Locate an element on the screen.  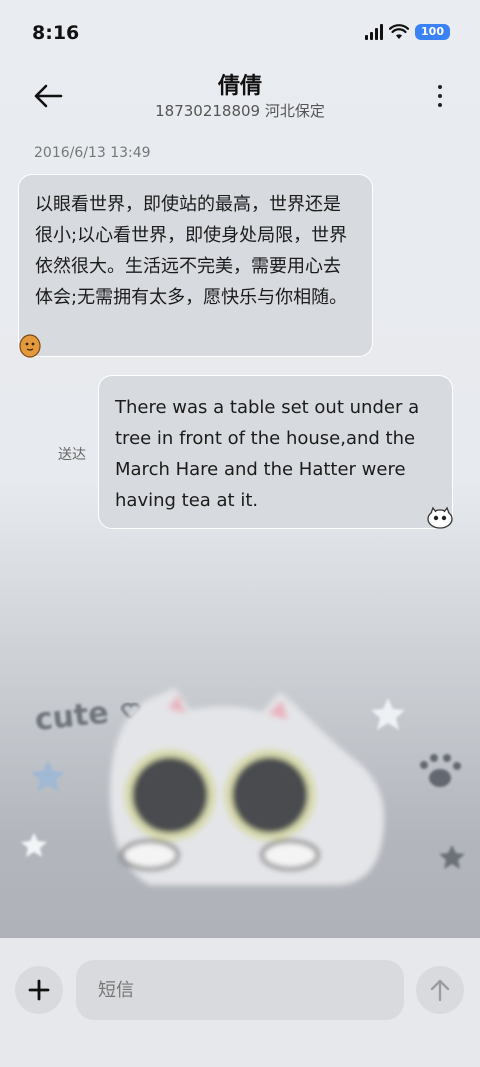
battery-indicator: 100 is located at coordinates (432, 32).